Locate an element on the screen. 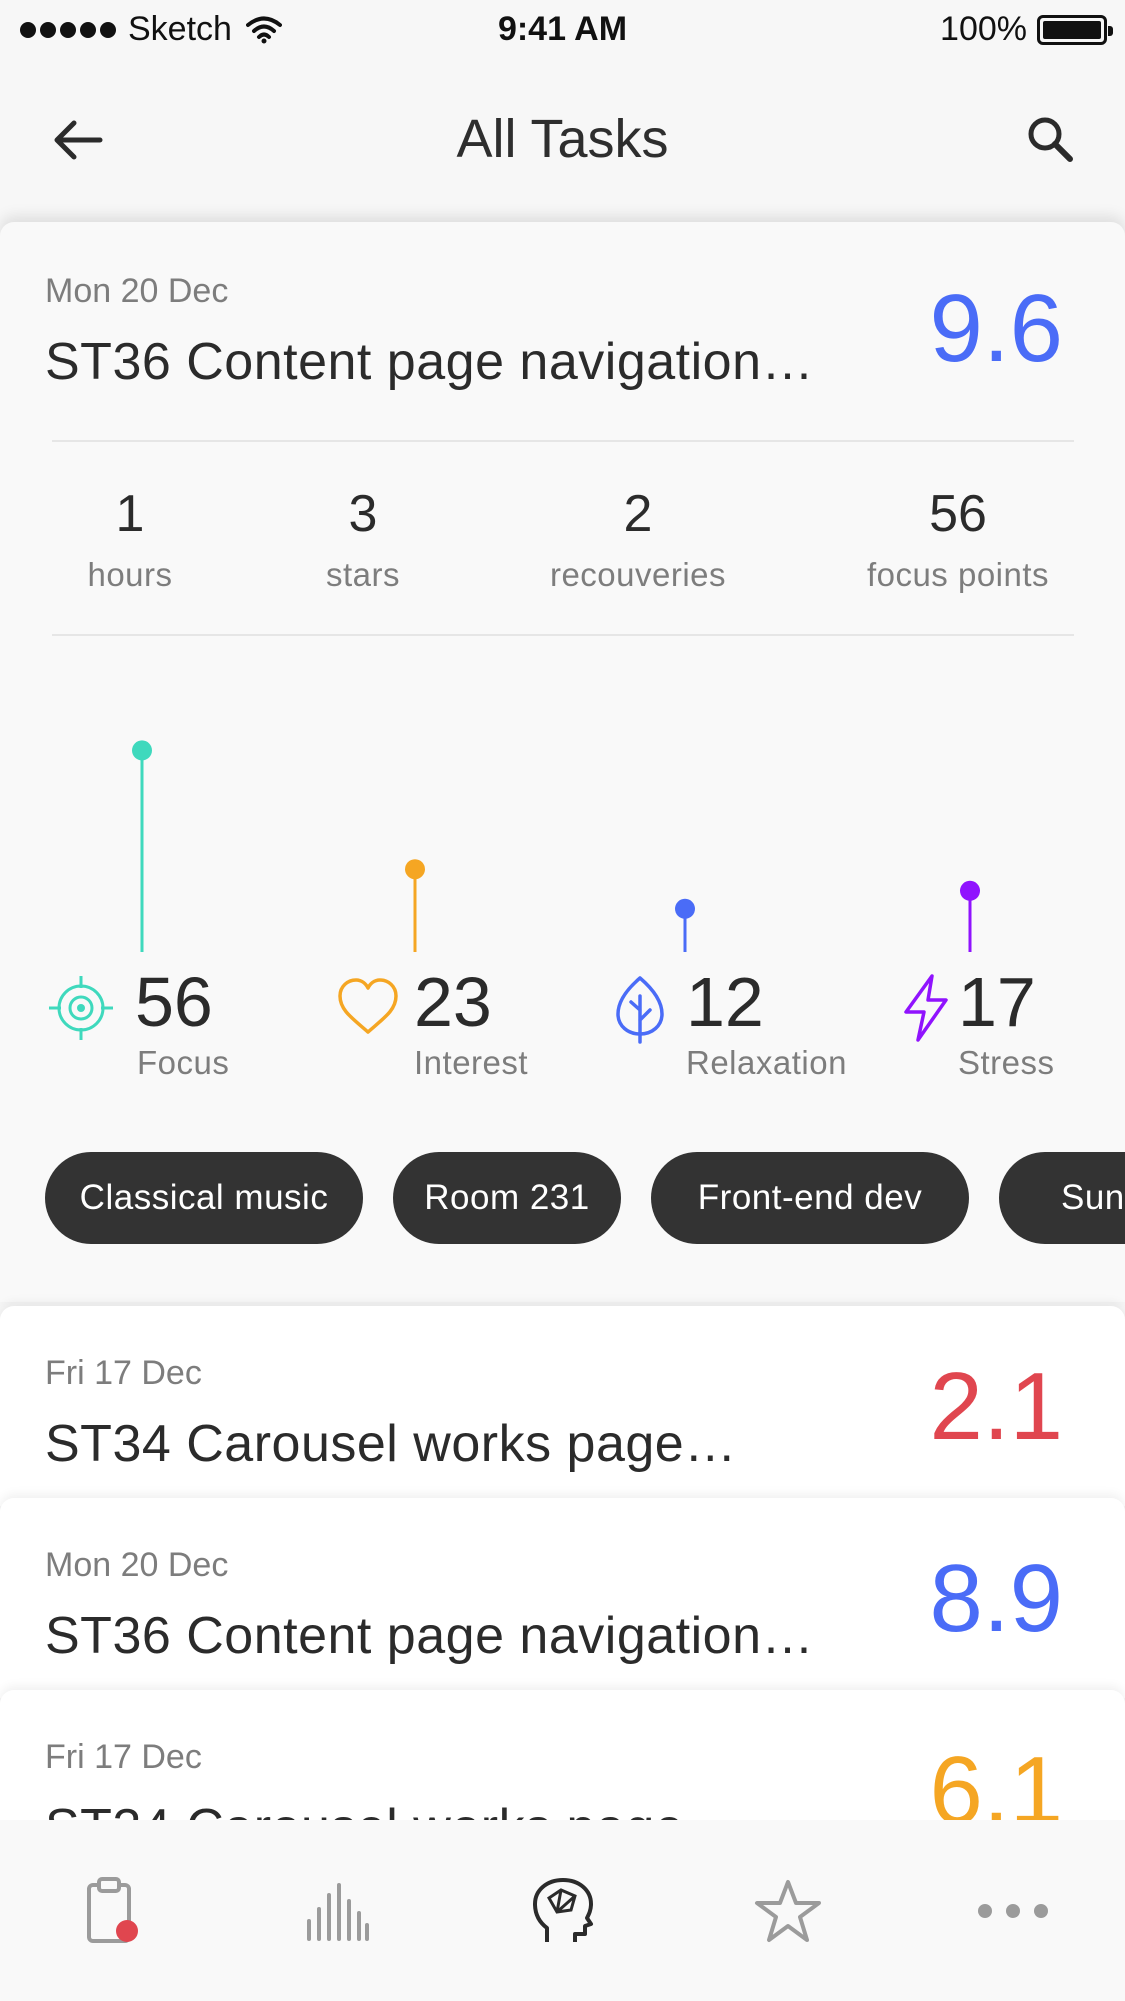 The image size is (1125, 2001). metric-value: 12 is located at coordinates (725, 1002).